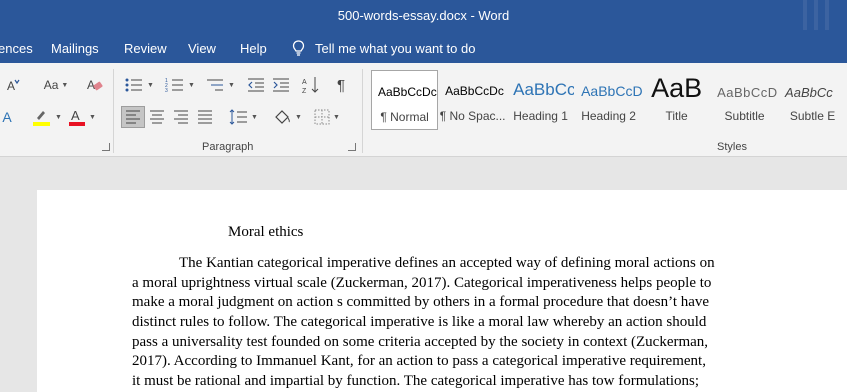 The height and width of the screenshot is (392, 847). I want to click on text-effects-icon: A, so click(7, 117).